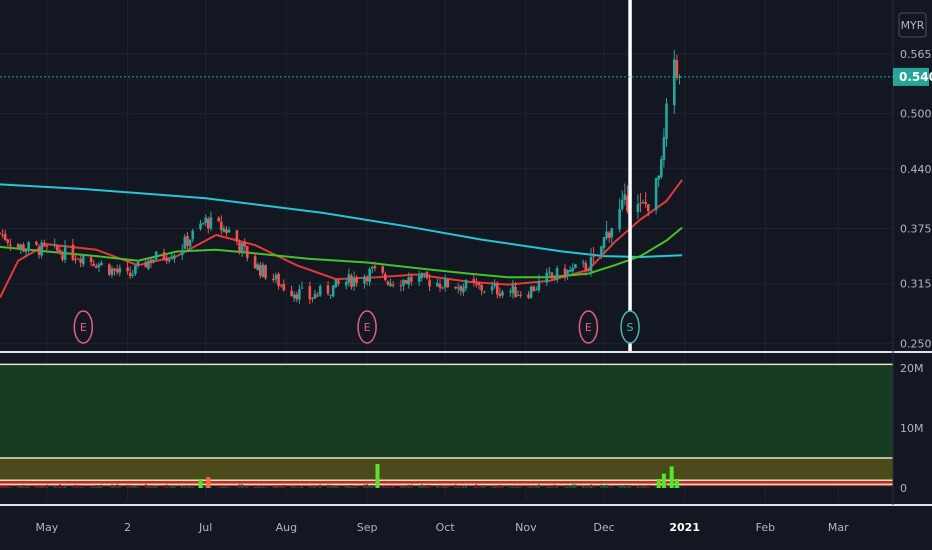 Image resolution: width=932 pixels, height=550 pixels. What do you see at coordinates (47, 527) in the screenshot?
I see `time-tick-label: May` at bounding box center [47, 527].